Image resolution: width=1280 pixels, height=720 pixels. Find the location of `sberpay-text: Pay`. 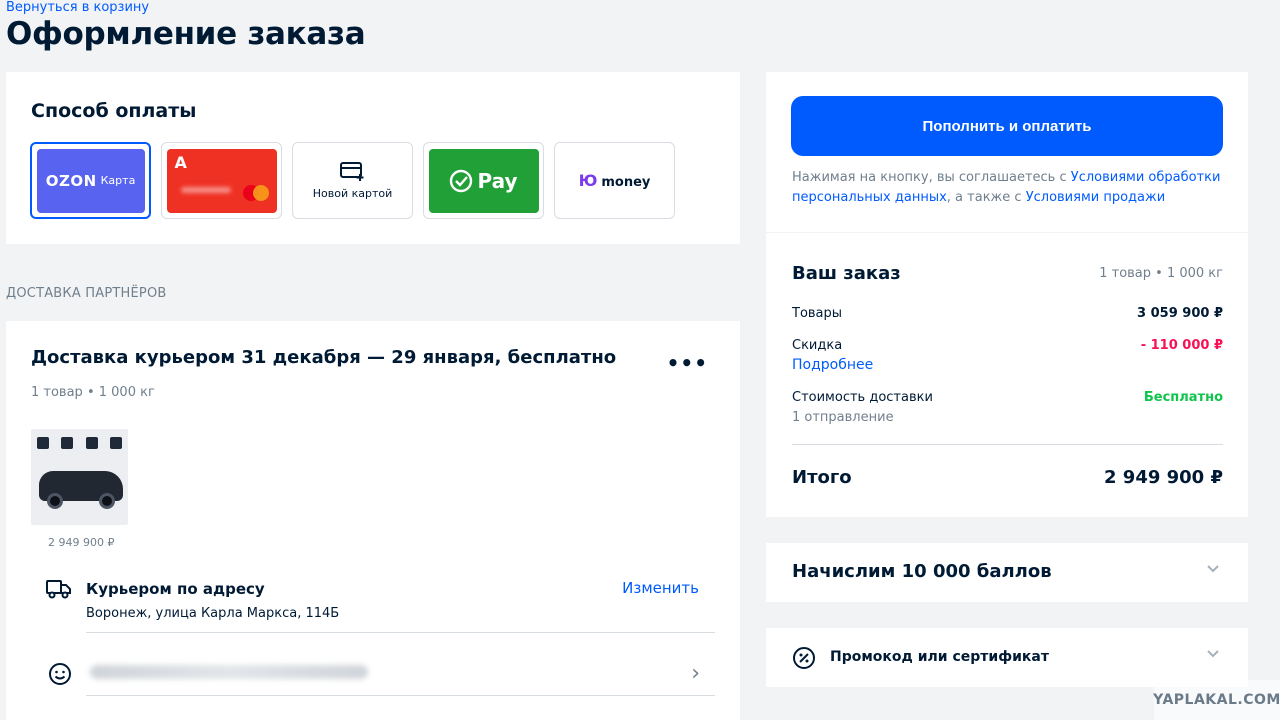

sberpay-text: Pay is located at coordinates (497, 180).